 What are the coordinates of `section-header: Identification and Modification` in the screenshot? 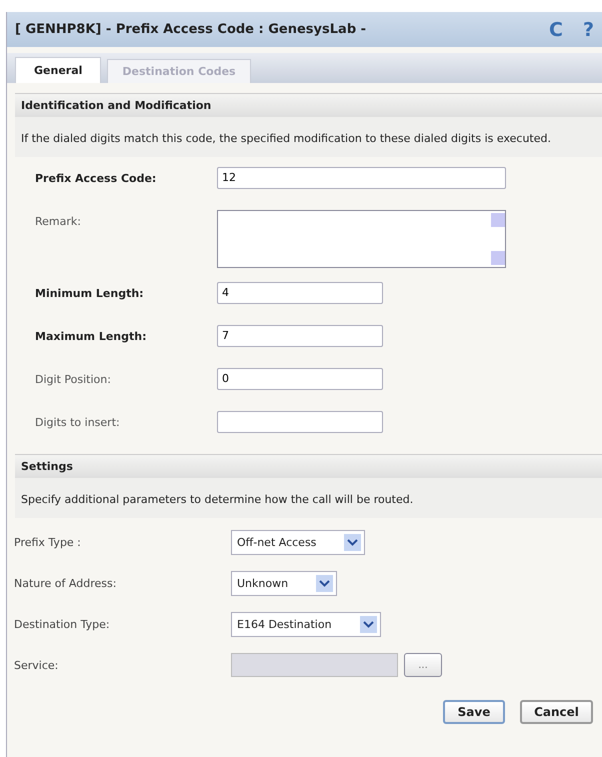 It's located at (308, 105).